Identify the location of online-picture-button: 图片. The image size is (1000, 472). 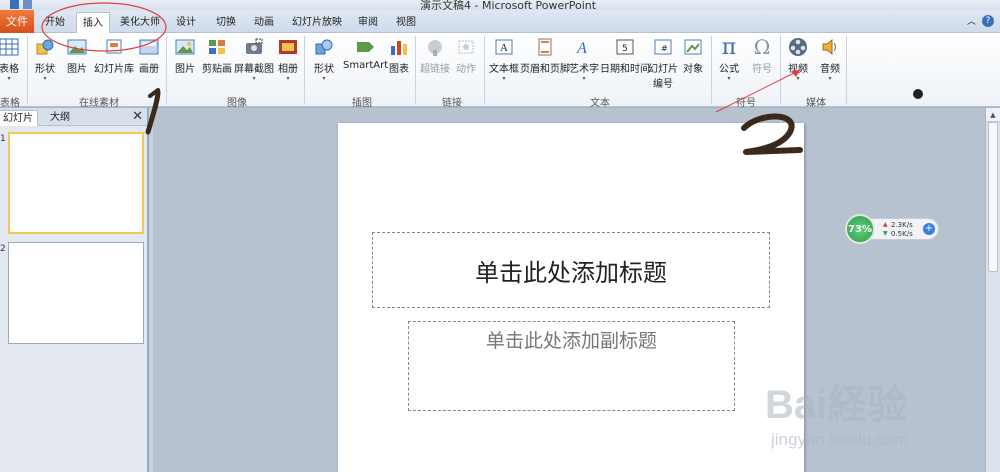
(77, 55).